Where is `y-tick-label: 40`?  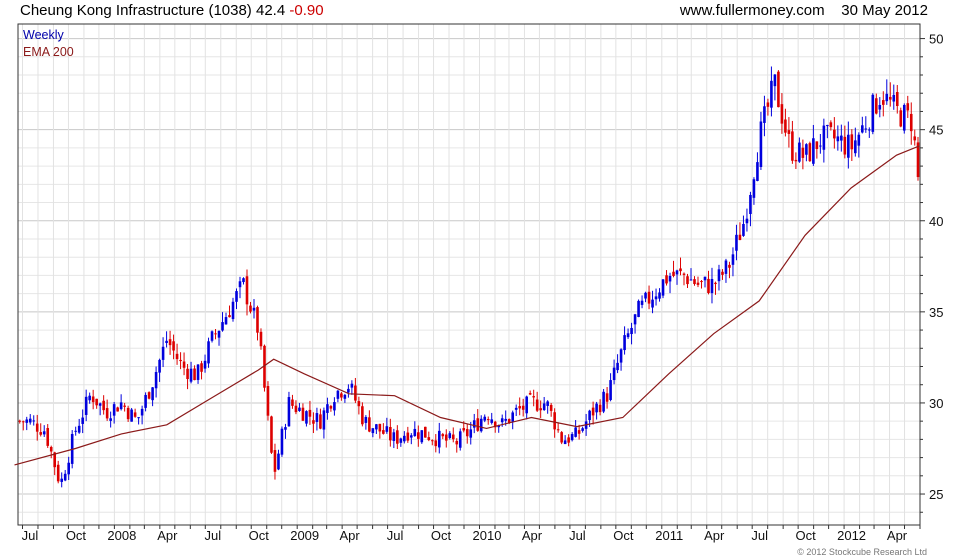
y-tick-label: 40 is located at coordinates (936, 221).